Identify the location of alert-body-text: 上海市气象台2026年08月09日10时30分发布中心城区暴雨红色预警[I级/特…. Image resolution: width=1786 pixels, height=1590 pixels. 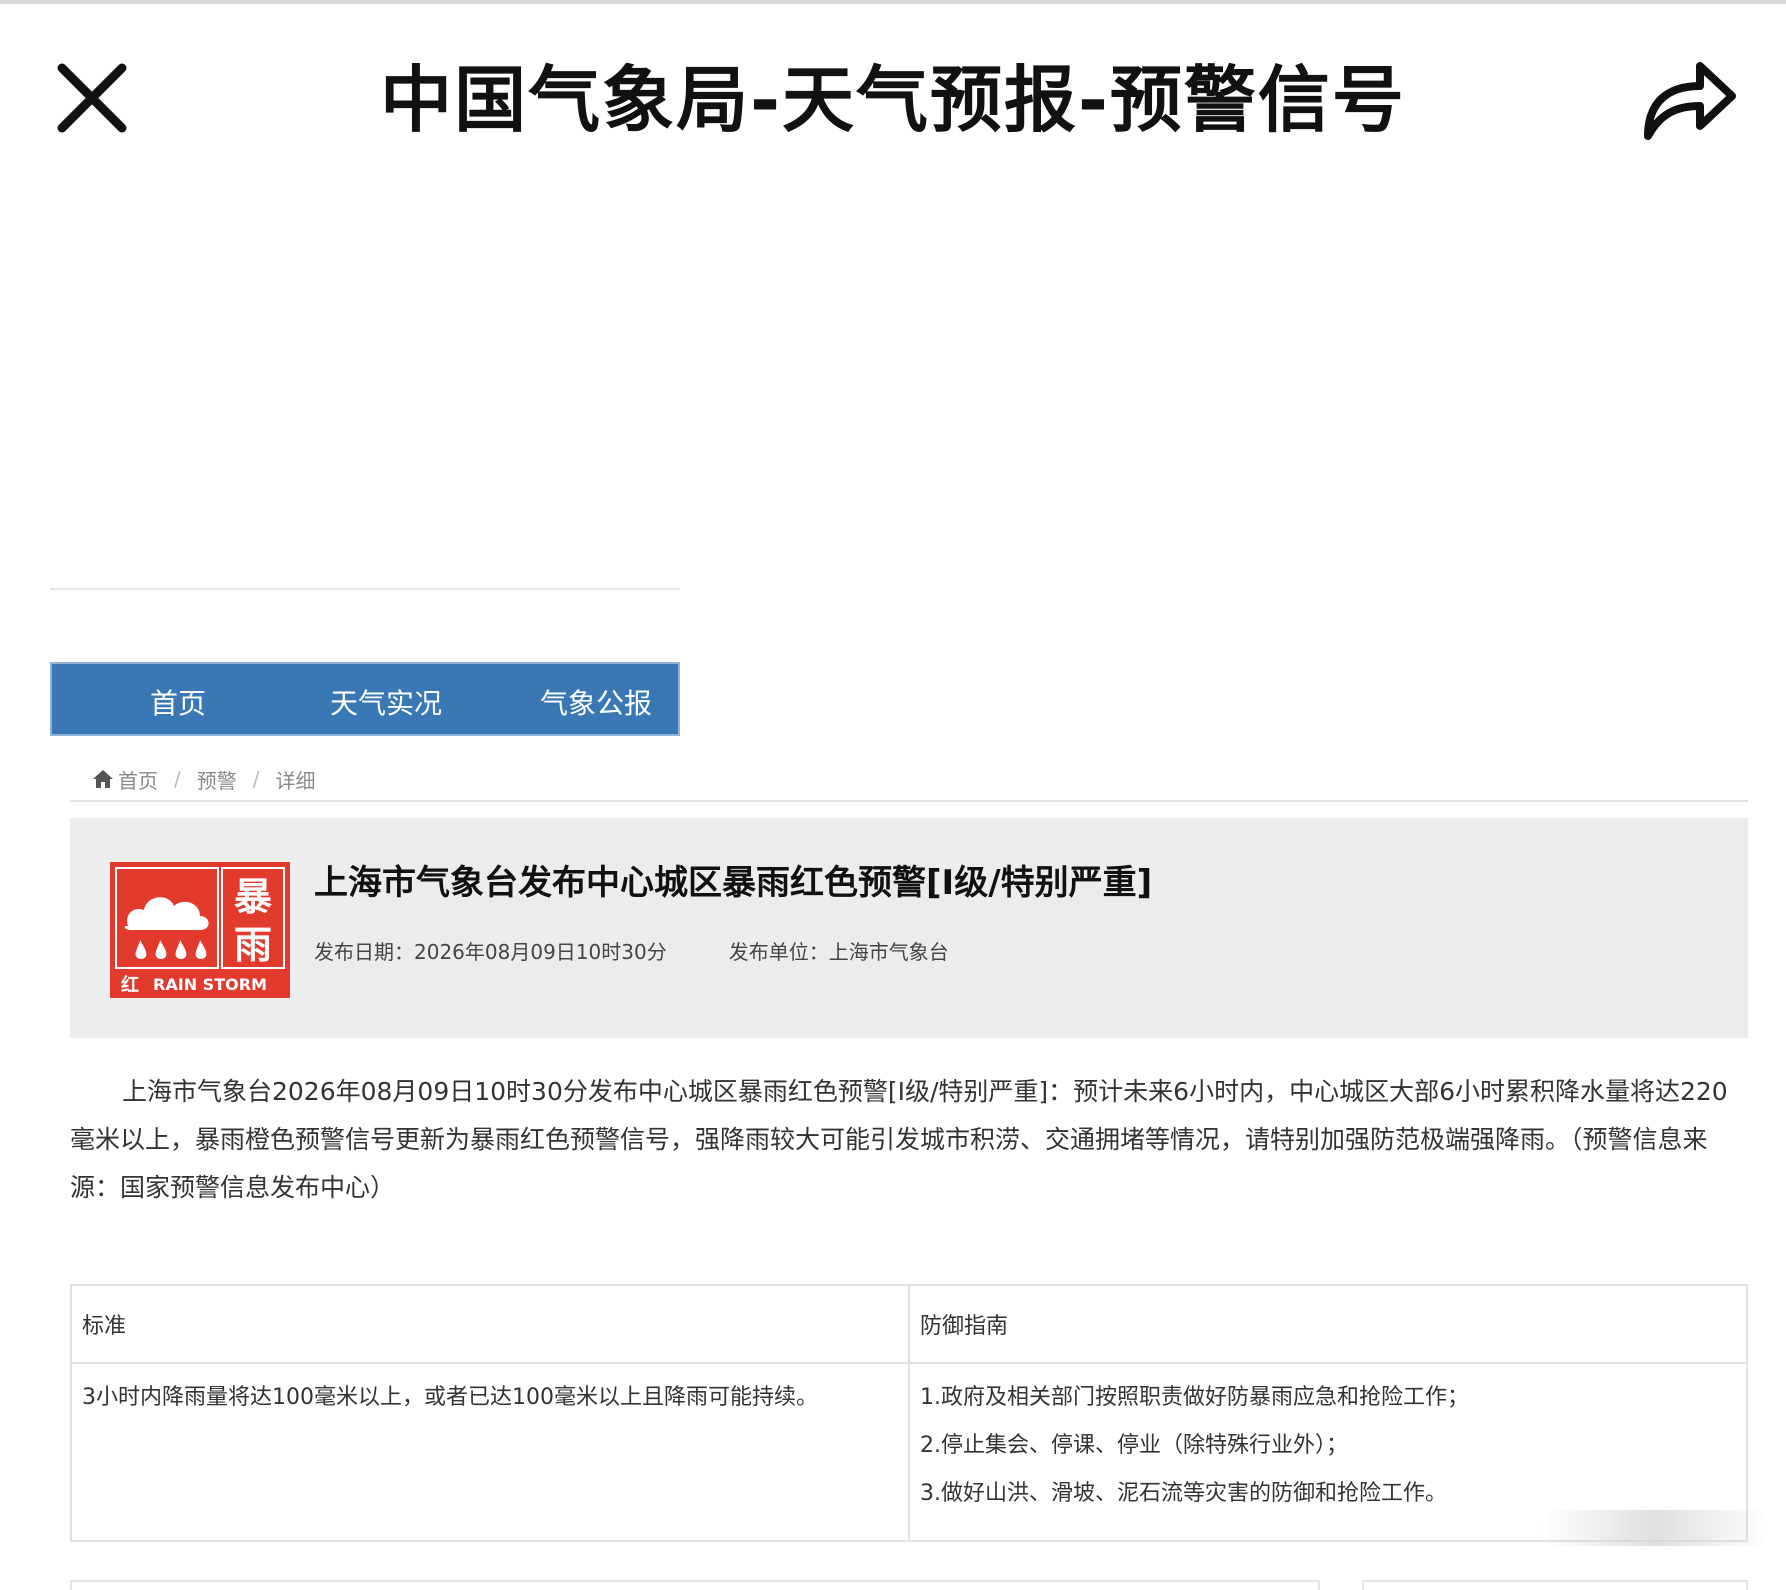
(899, 1139).